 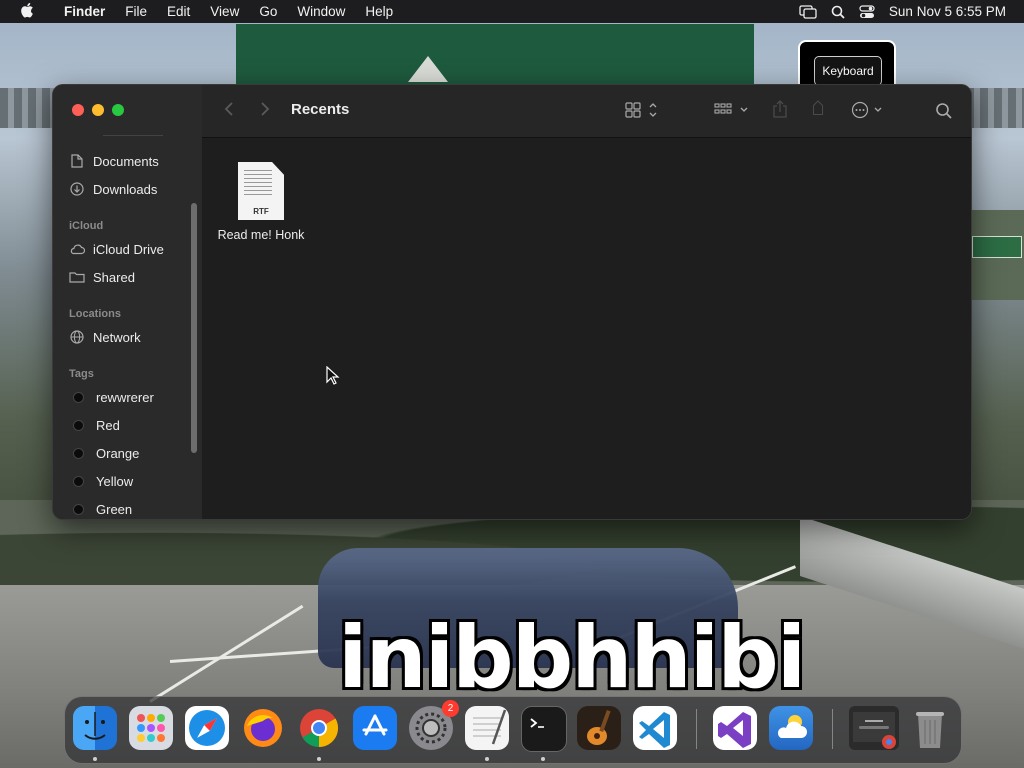 What do you see at coordinates (258, 183) in the screenshot?
I see `document-lines` at bounding box center [258, 183].